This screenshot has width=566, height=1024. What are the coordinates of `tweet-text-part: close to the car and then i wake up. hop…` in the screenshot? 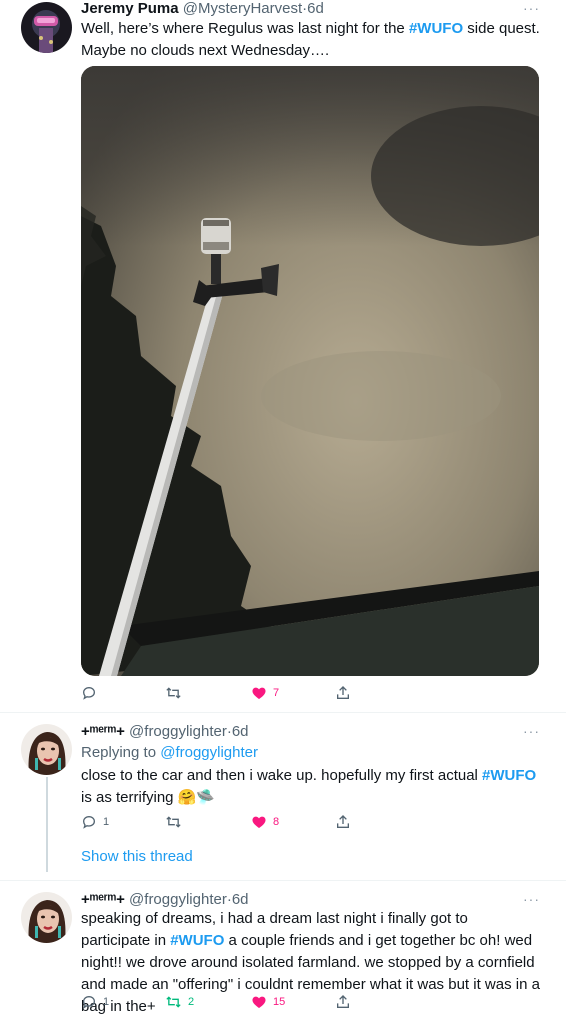 It's located at (282, 775).